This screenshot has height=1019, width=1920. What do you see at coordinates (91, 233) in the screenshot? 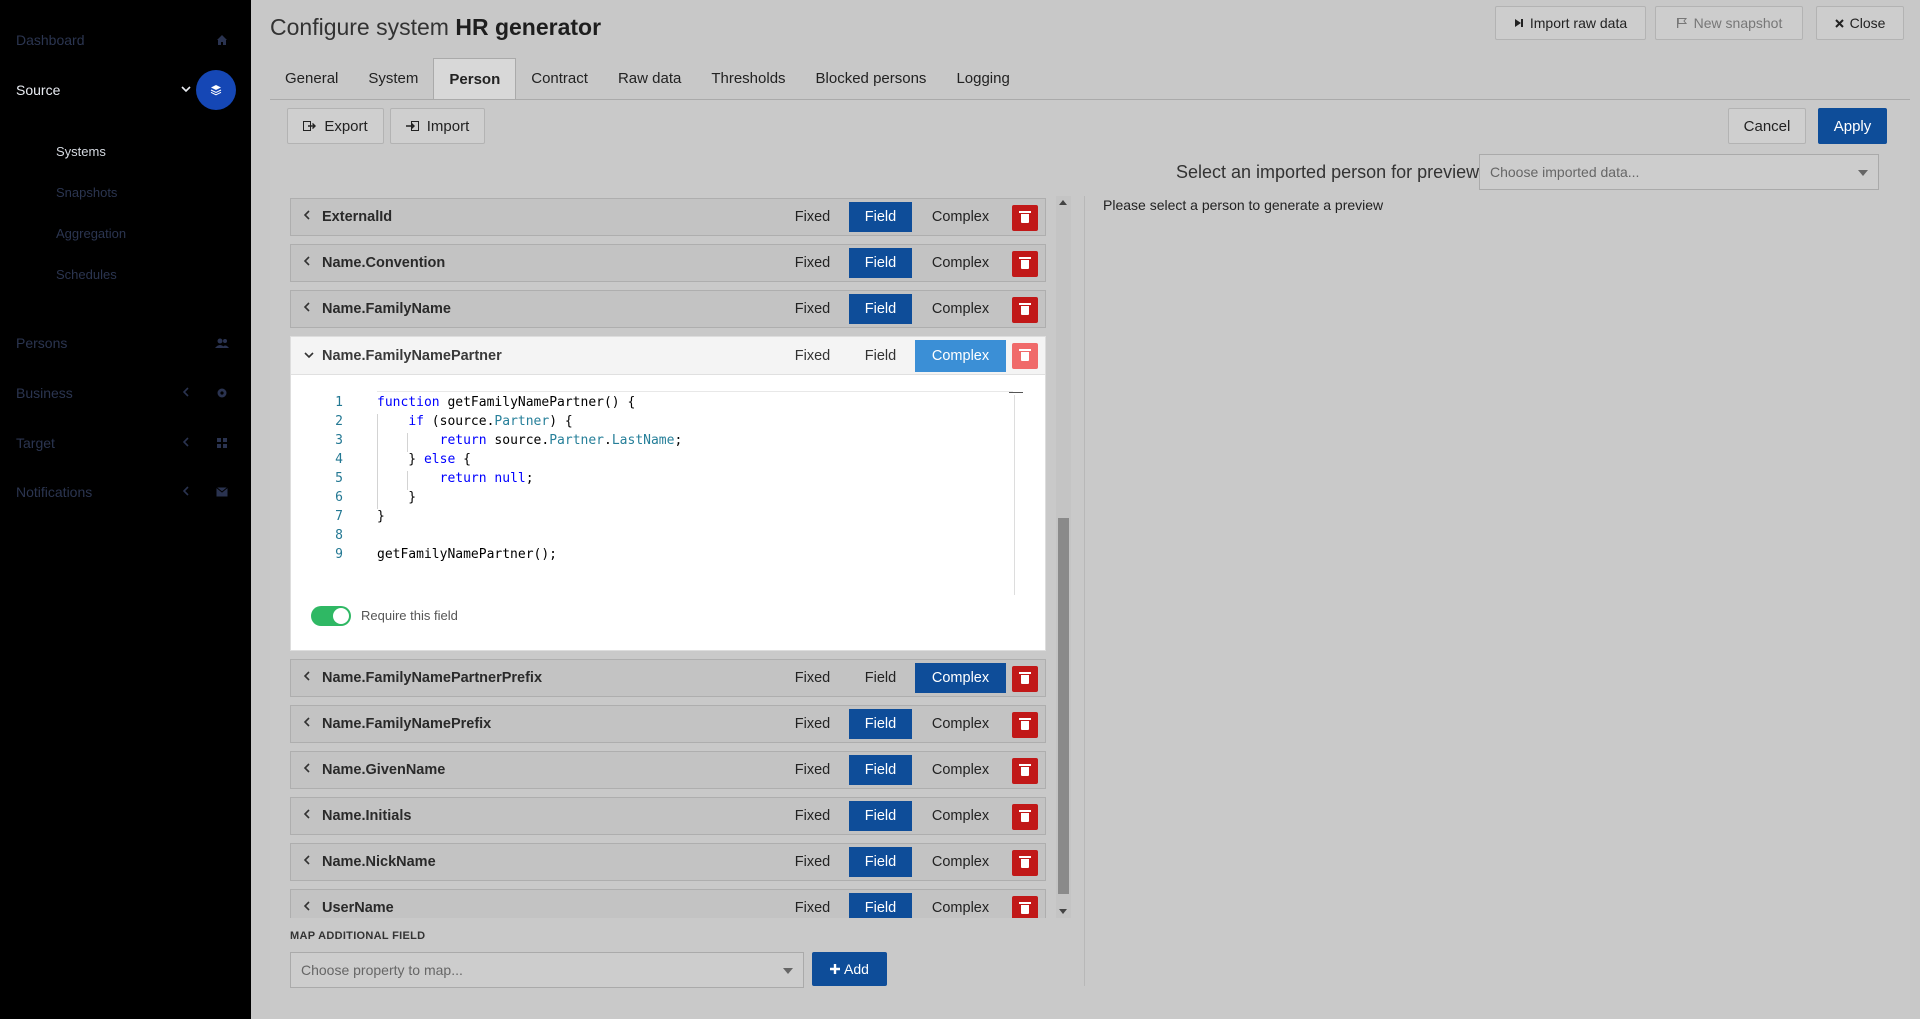
I see `sidebar-subitem-aggregation: Aggregation` at bounding box center [91, 233].